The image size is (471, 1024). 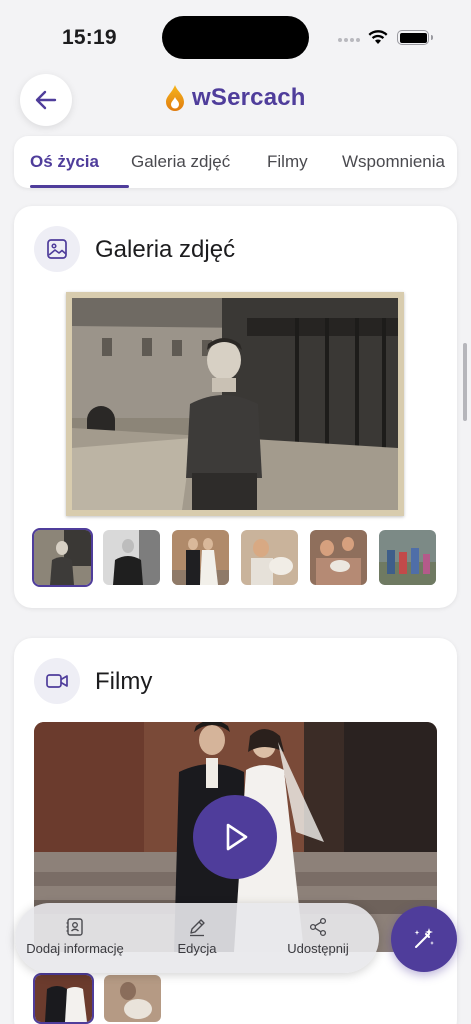 I want to click on active-tab-indicator, so click(x=79, y=186).